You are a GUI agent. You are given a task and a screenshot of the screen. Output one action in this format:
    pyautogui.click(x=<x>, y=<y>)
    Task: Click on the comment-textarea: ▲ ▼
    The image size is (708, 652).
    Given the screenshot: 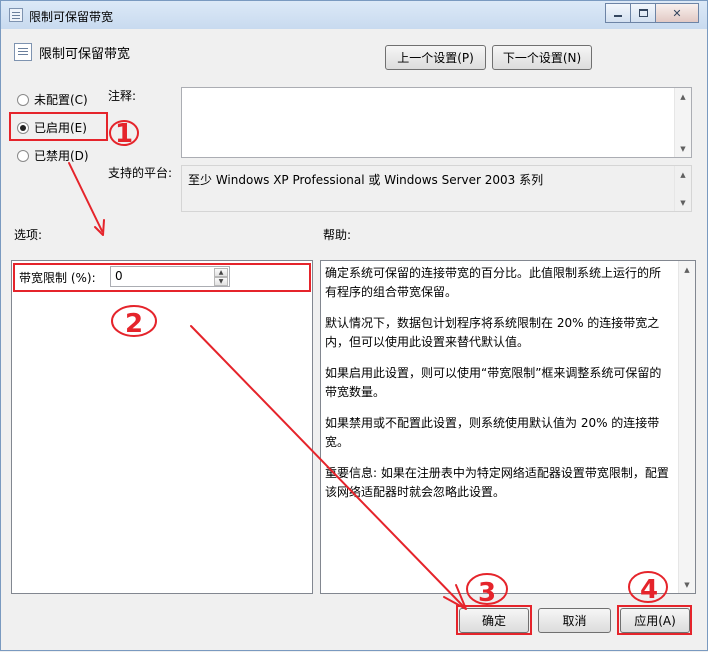 What is the action you would take?
    pyautogui.click(x=436, y=122)
    